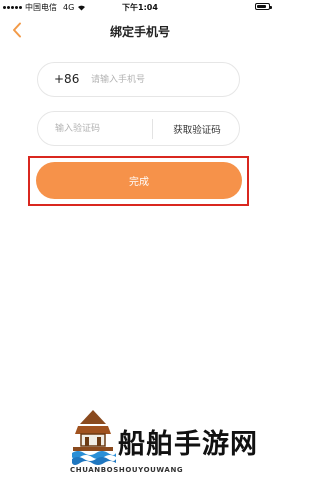  I want to click on watermark: 船舶手游网 CHUANBOSHOUYOUWANG, so click(175, 444).